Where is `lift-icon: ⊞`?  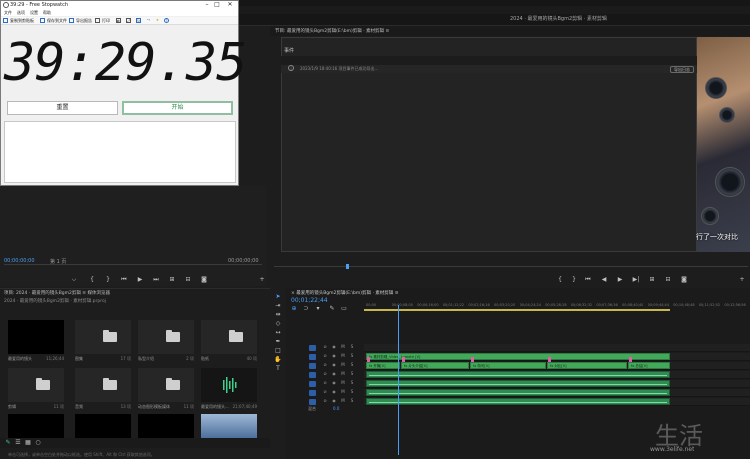
lift-icon: ⊞ is located at coordinates (652, 280).